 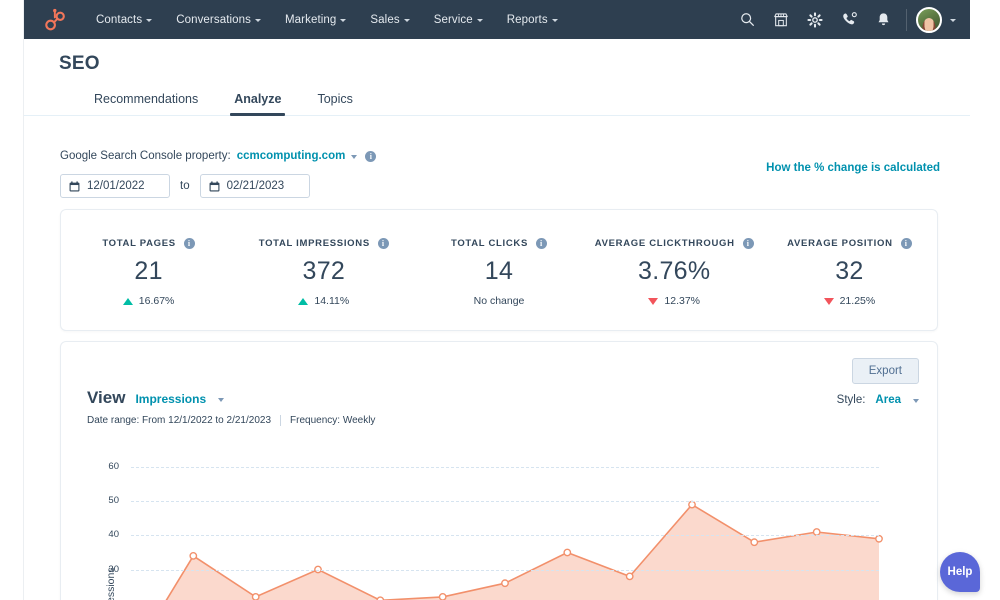 I want to click on stat-delta-text: 16.67%, so click(x=156, y=301).